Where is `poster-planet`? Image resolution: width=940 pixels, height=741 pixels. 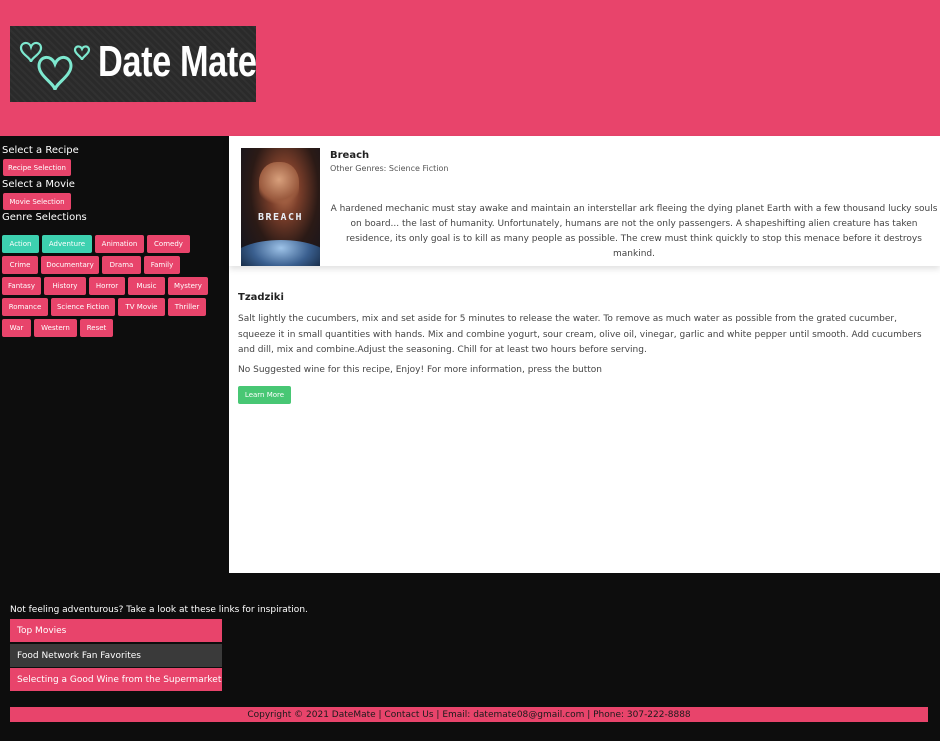
poster-planet is located at coordinates (280, 253).